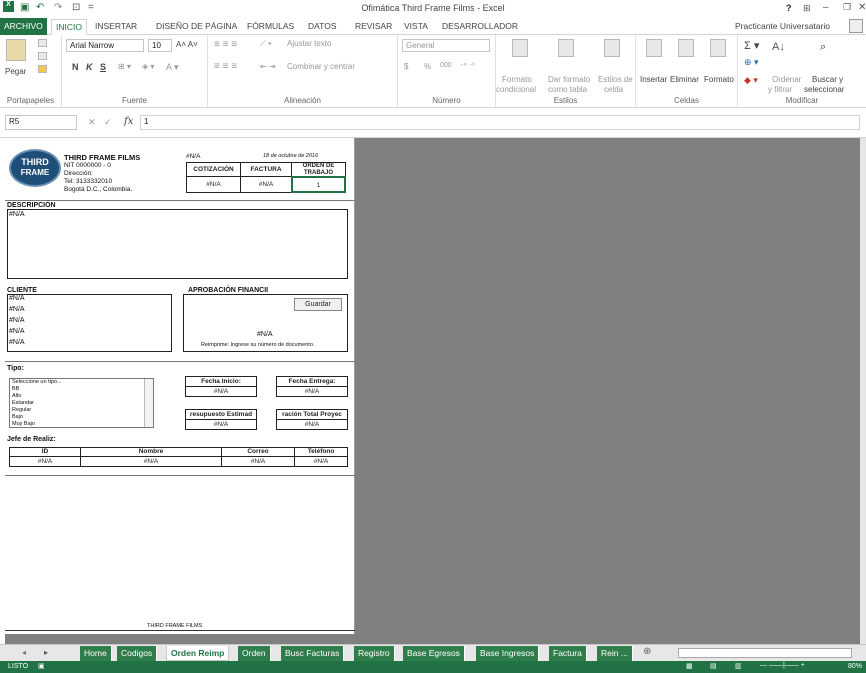 Image resolution: width=866 pixels, height=673 pixels. I want to click on cell-styles-label1: Estilos de, so click(615, 79).